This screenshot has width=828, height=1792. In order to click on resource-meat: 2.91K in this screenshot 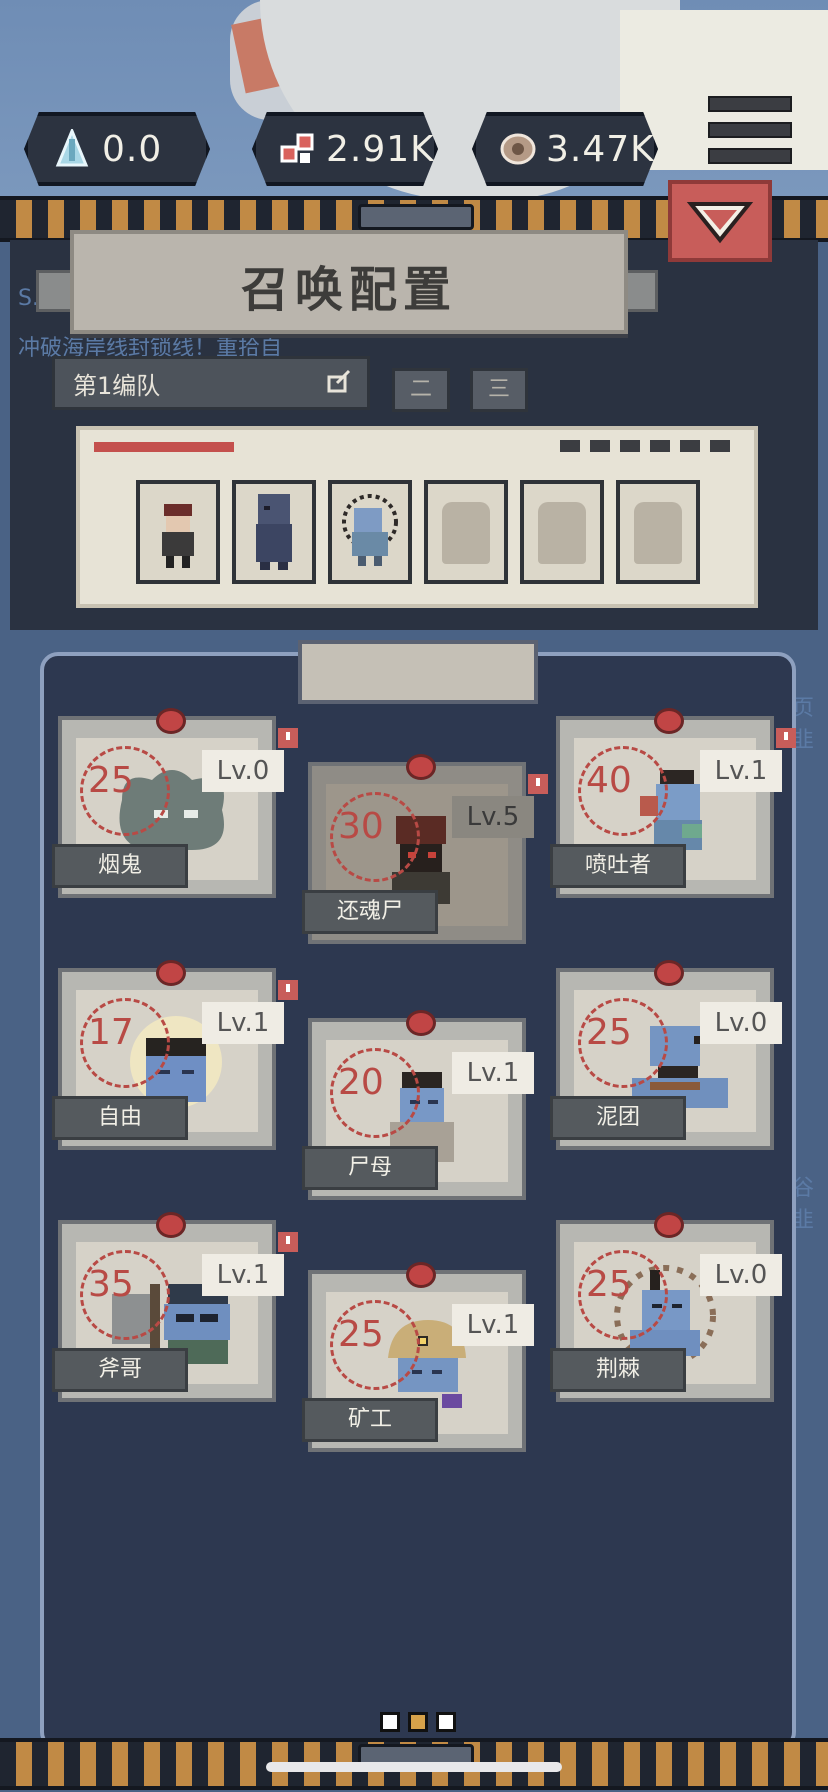, I will do `click(345, 149)`.